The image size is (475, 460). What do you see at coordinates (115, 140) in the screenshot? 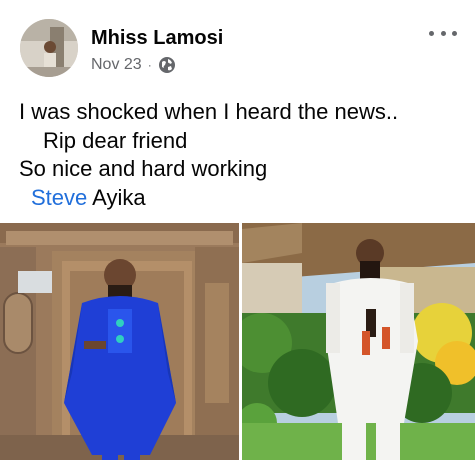
I see `post-text-line-2: Rip dear friend` at bounding box center [115, 140].